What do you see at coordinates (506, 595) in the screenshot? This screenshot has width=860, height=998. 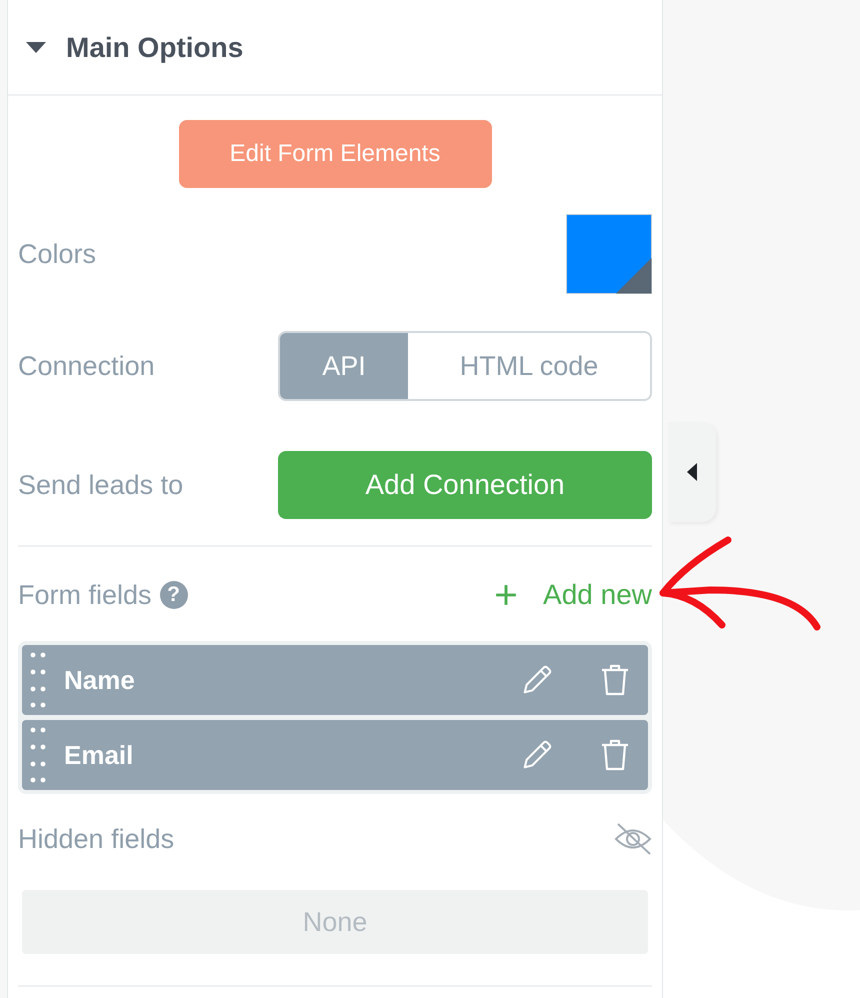 I see `plus-icon` at bounding box center [506, 595].